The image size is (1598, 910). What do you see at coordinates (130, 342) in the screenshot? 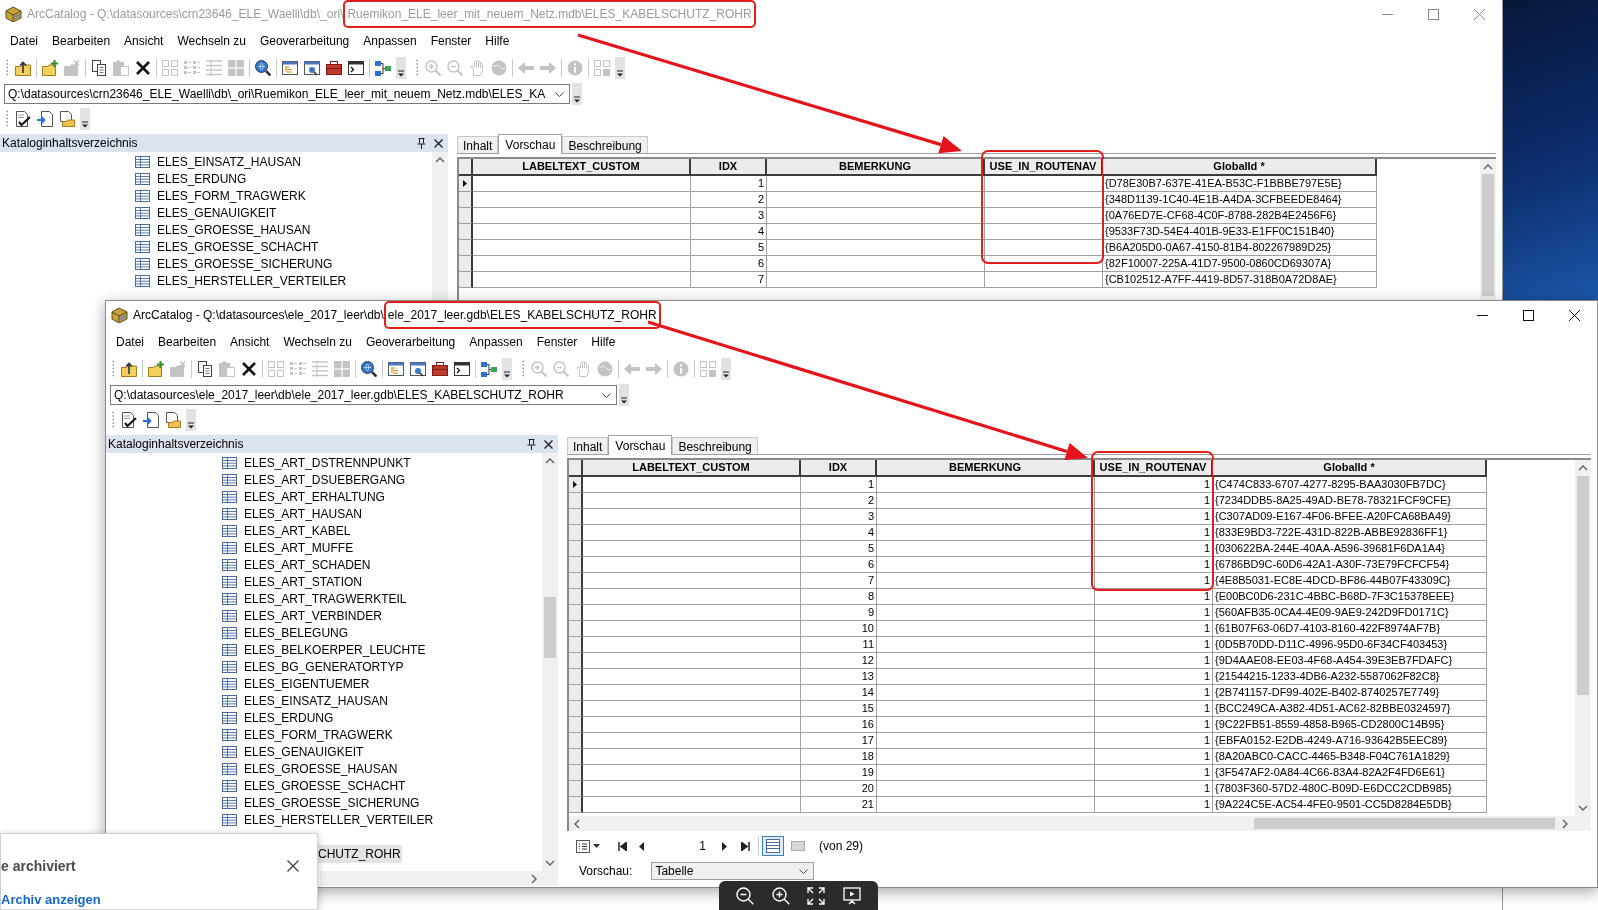
I see `menu-item: Datei` at bounding box center [130, 342].